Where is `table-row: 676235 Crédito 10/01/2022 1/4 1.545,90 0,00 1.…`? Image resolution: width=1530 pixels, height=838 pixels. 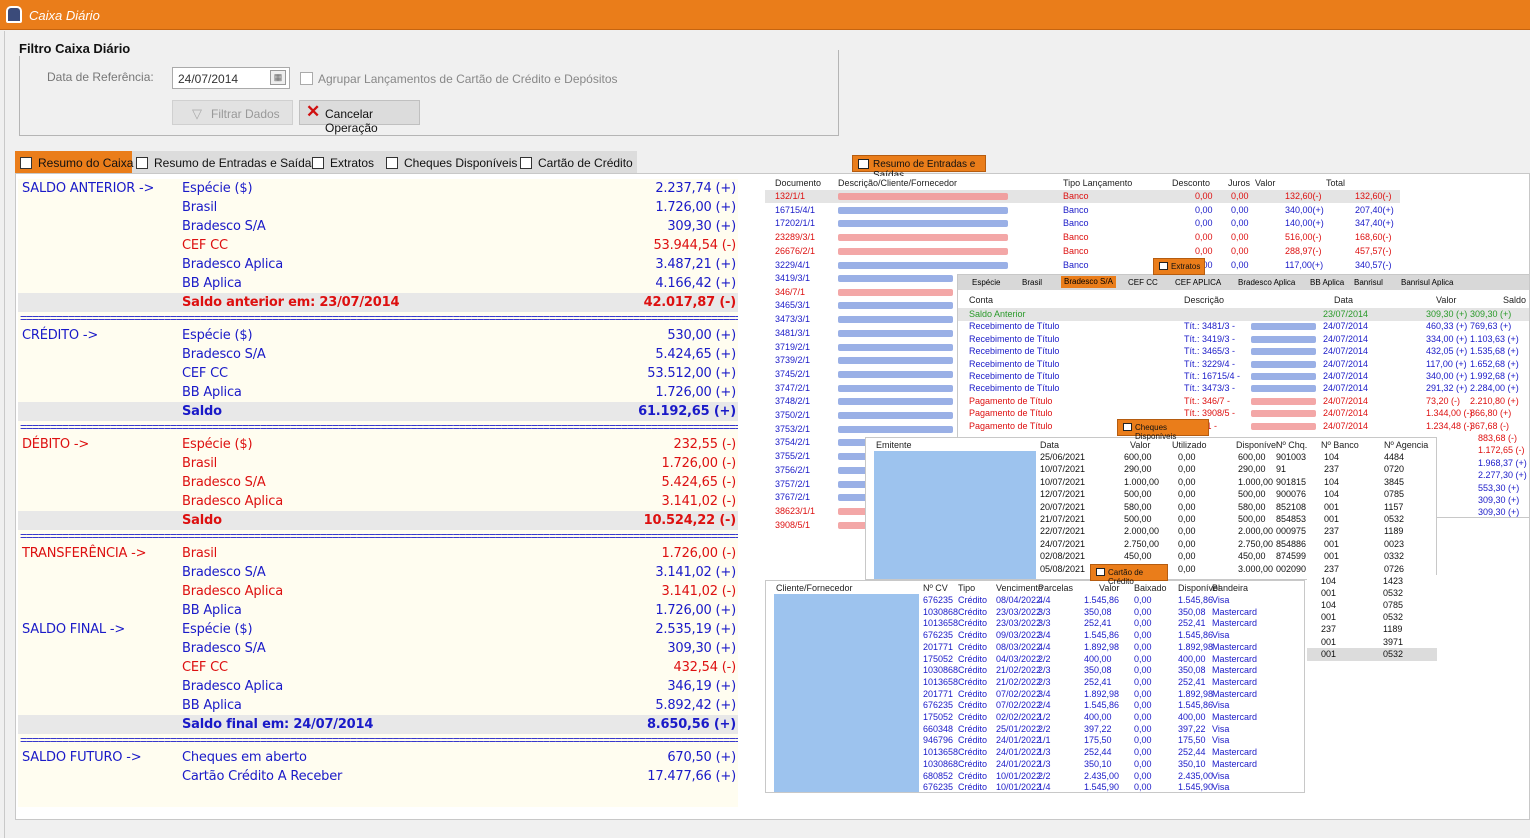 table-row: 676235 Crédito 10/01/2022 1/4 1.545,90 0,00 1.… is located at coordinates (1035, 787).